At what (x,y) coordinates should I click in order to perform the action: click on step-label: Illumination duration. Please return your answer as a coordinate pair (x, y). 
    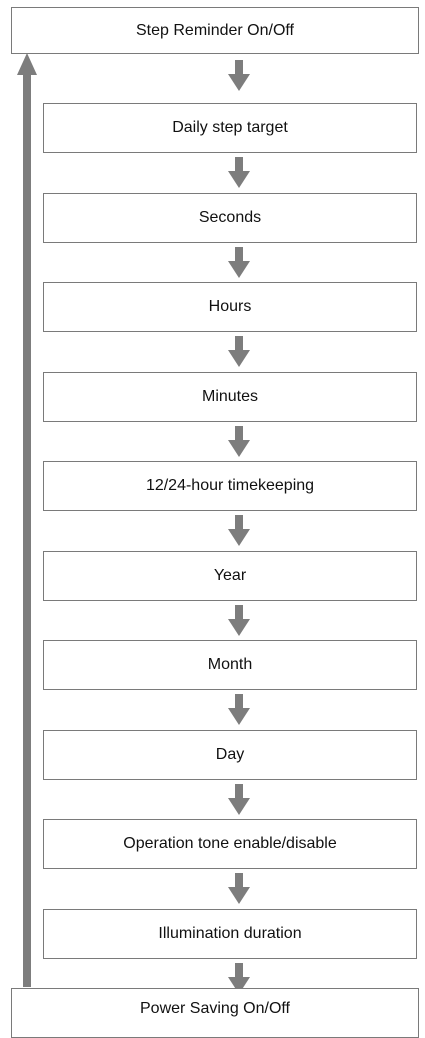
    Looking at the image, I should click on (230, 933).